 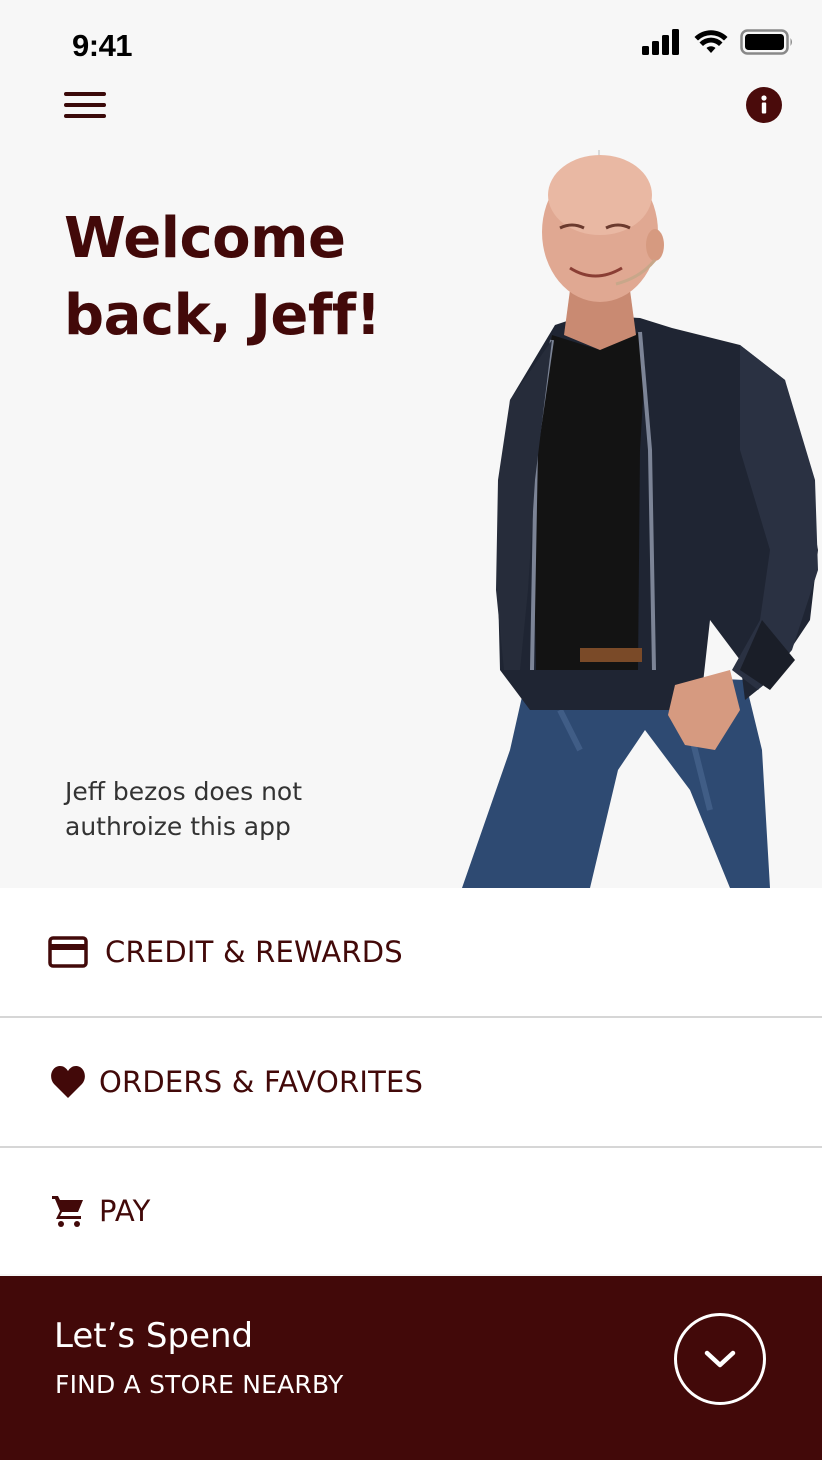 I want to click on store-finder-title: Let’s Spend, so click(x=154, y=1336).